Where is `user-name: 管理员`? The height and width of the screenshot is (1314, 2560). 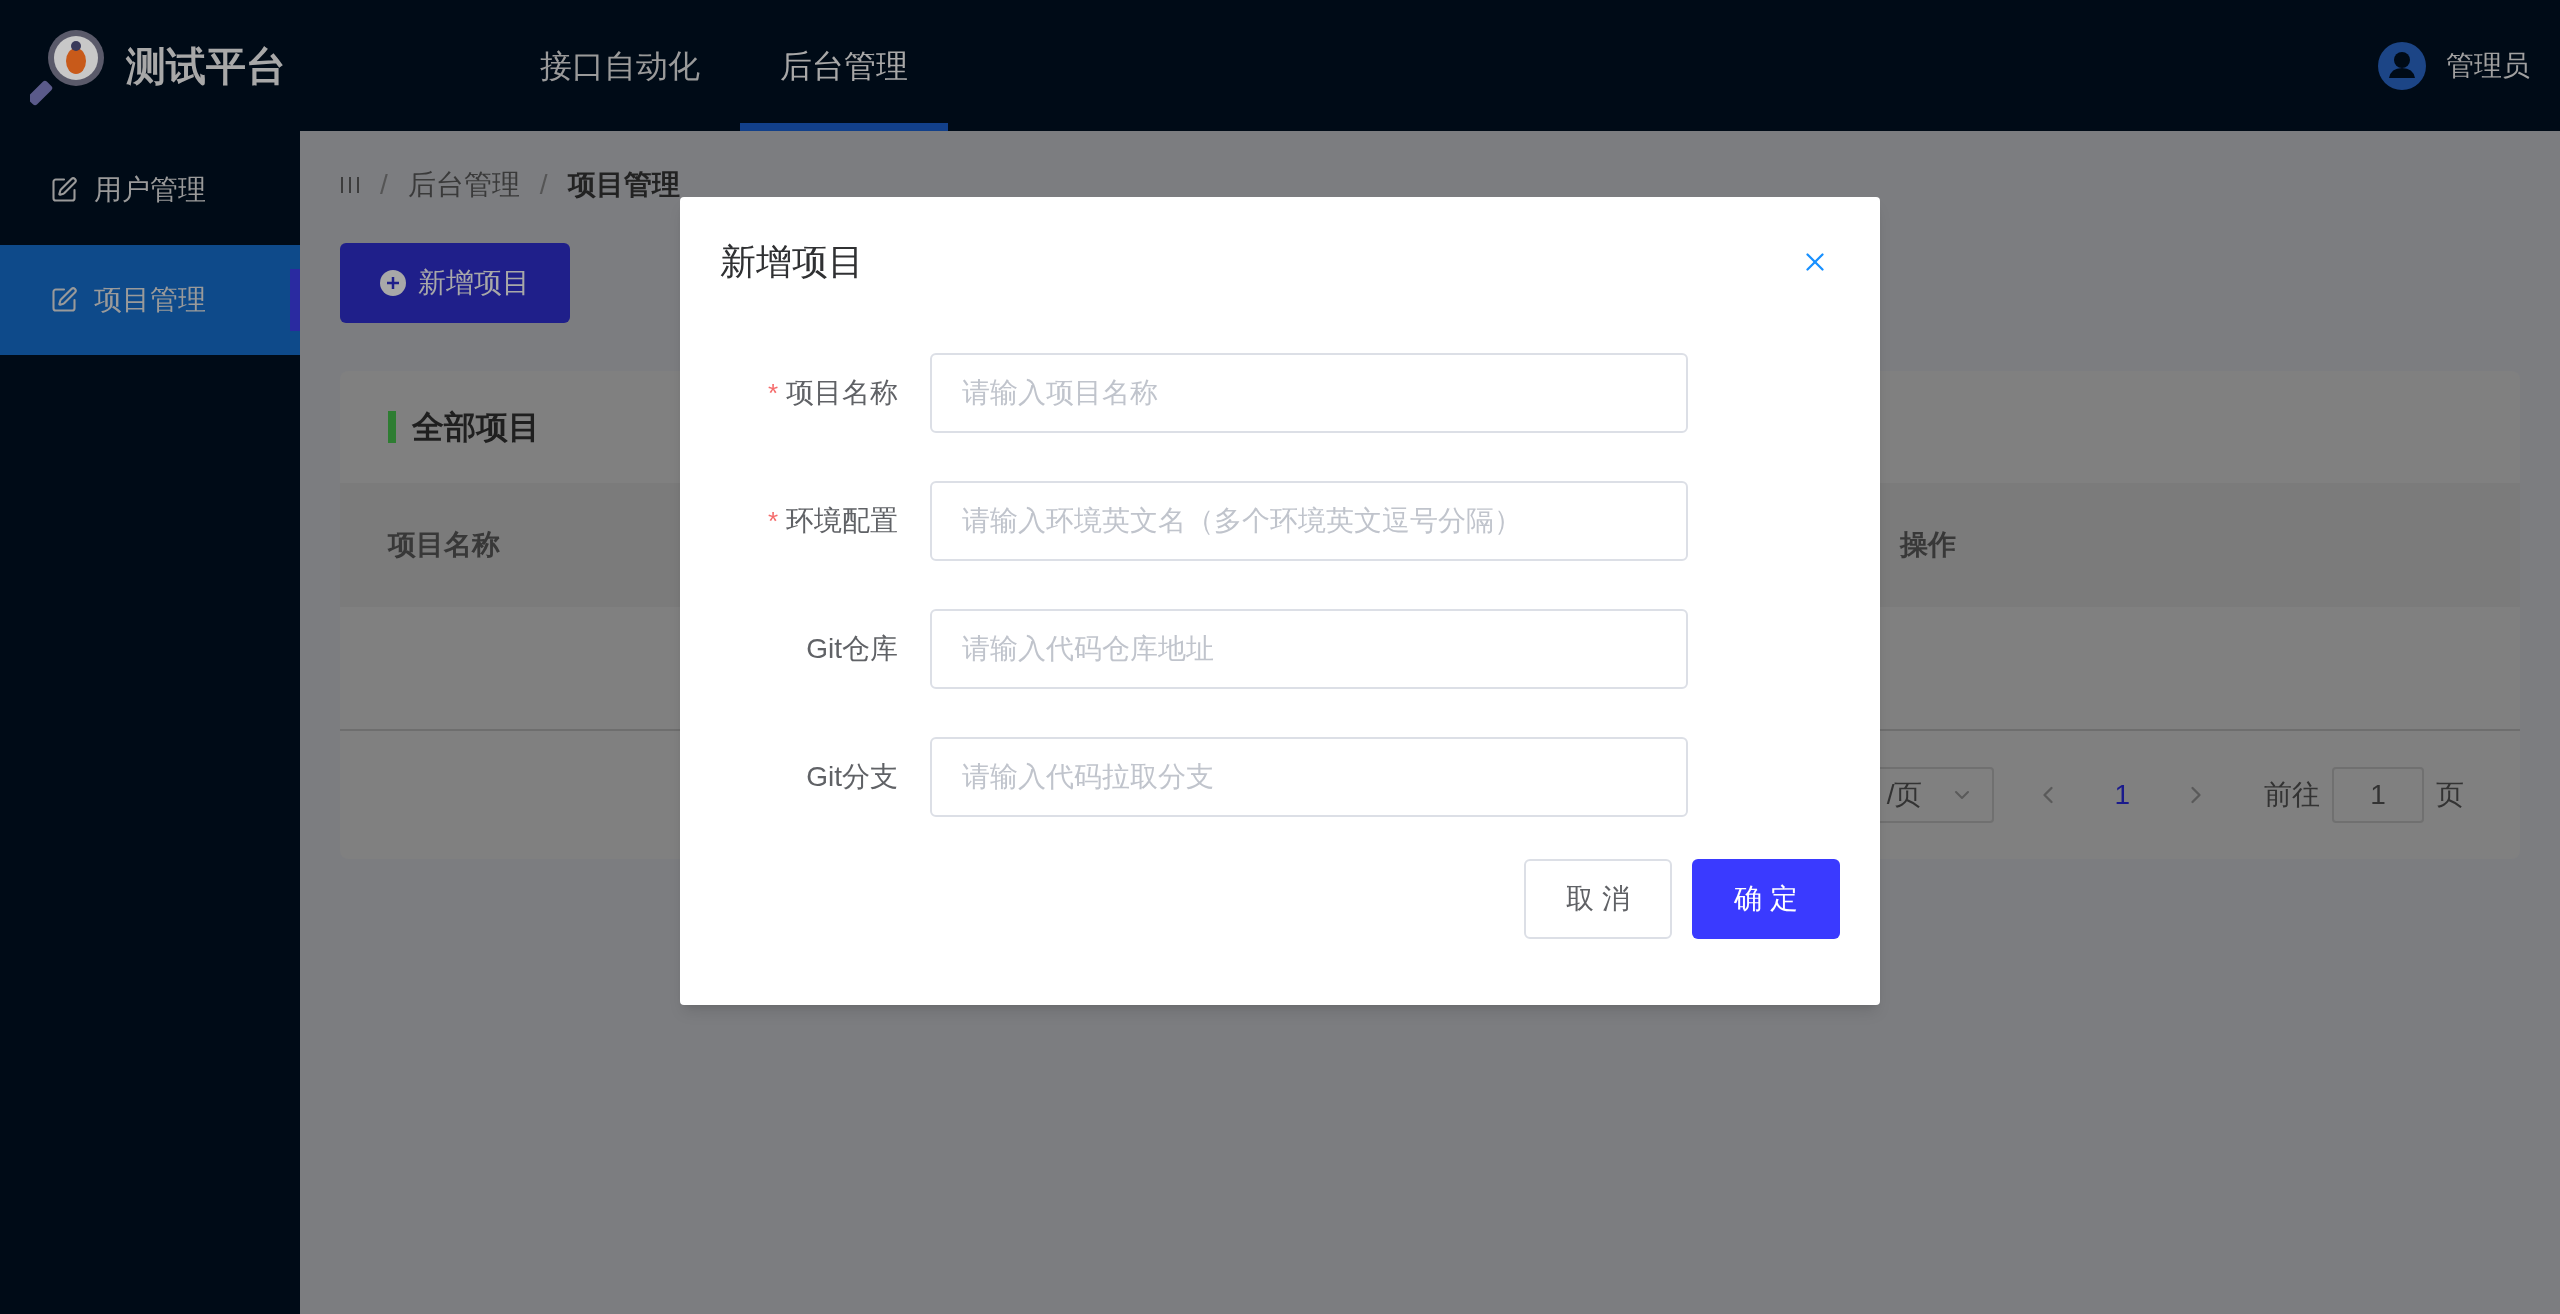
user-name: 管理员 is located at coordinates (2488, 65).